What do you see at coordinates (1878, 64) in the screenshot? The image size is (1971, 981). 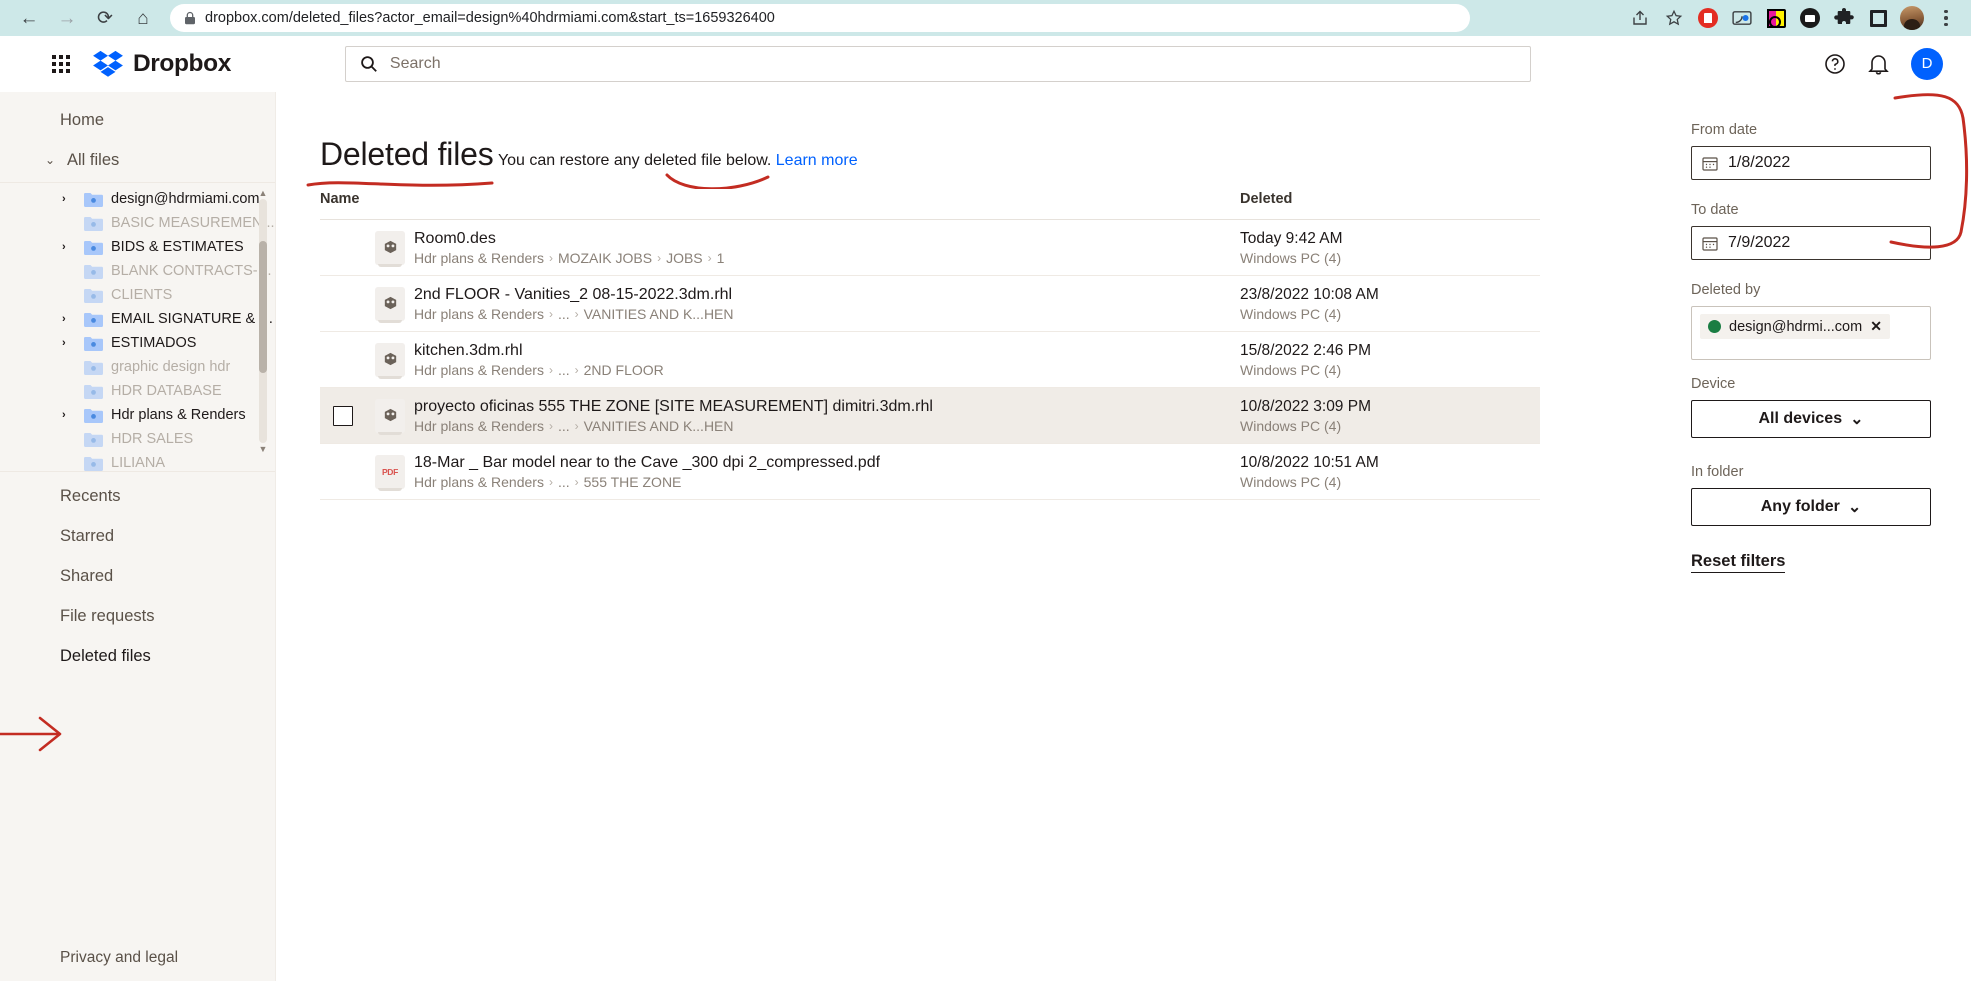 I see `notifications-icon` at bounding box center [1878, 64].